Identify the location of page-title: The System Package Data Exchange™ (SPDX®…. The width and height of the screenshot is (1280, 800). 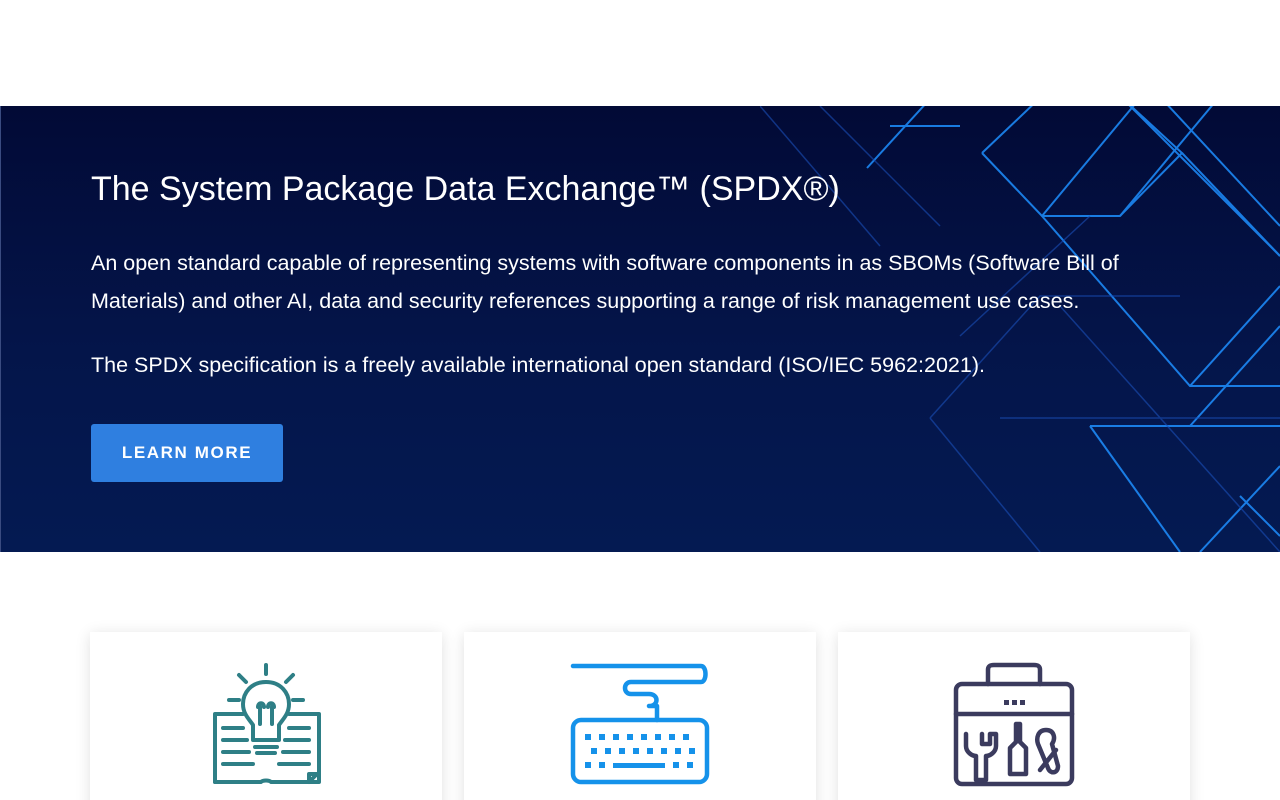
(465, 189).